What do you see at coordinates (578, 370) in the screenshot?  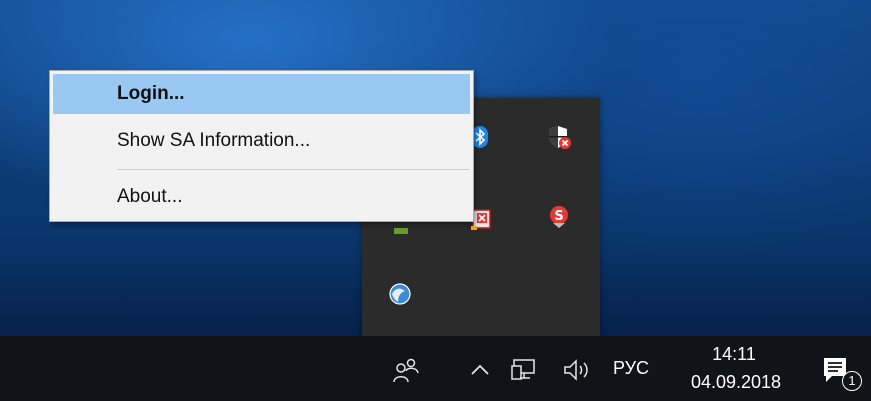 I see `volume-icon` at bounding box center [578, 370].